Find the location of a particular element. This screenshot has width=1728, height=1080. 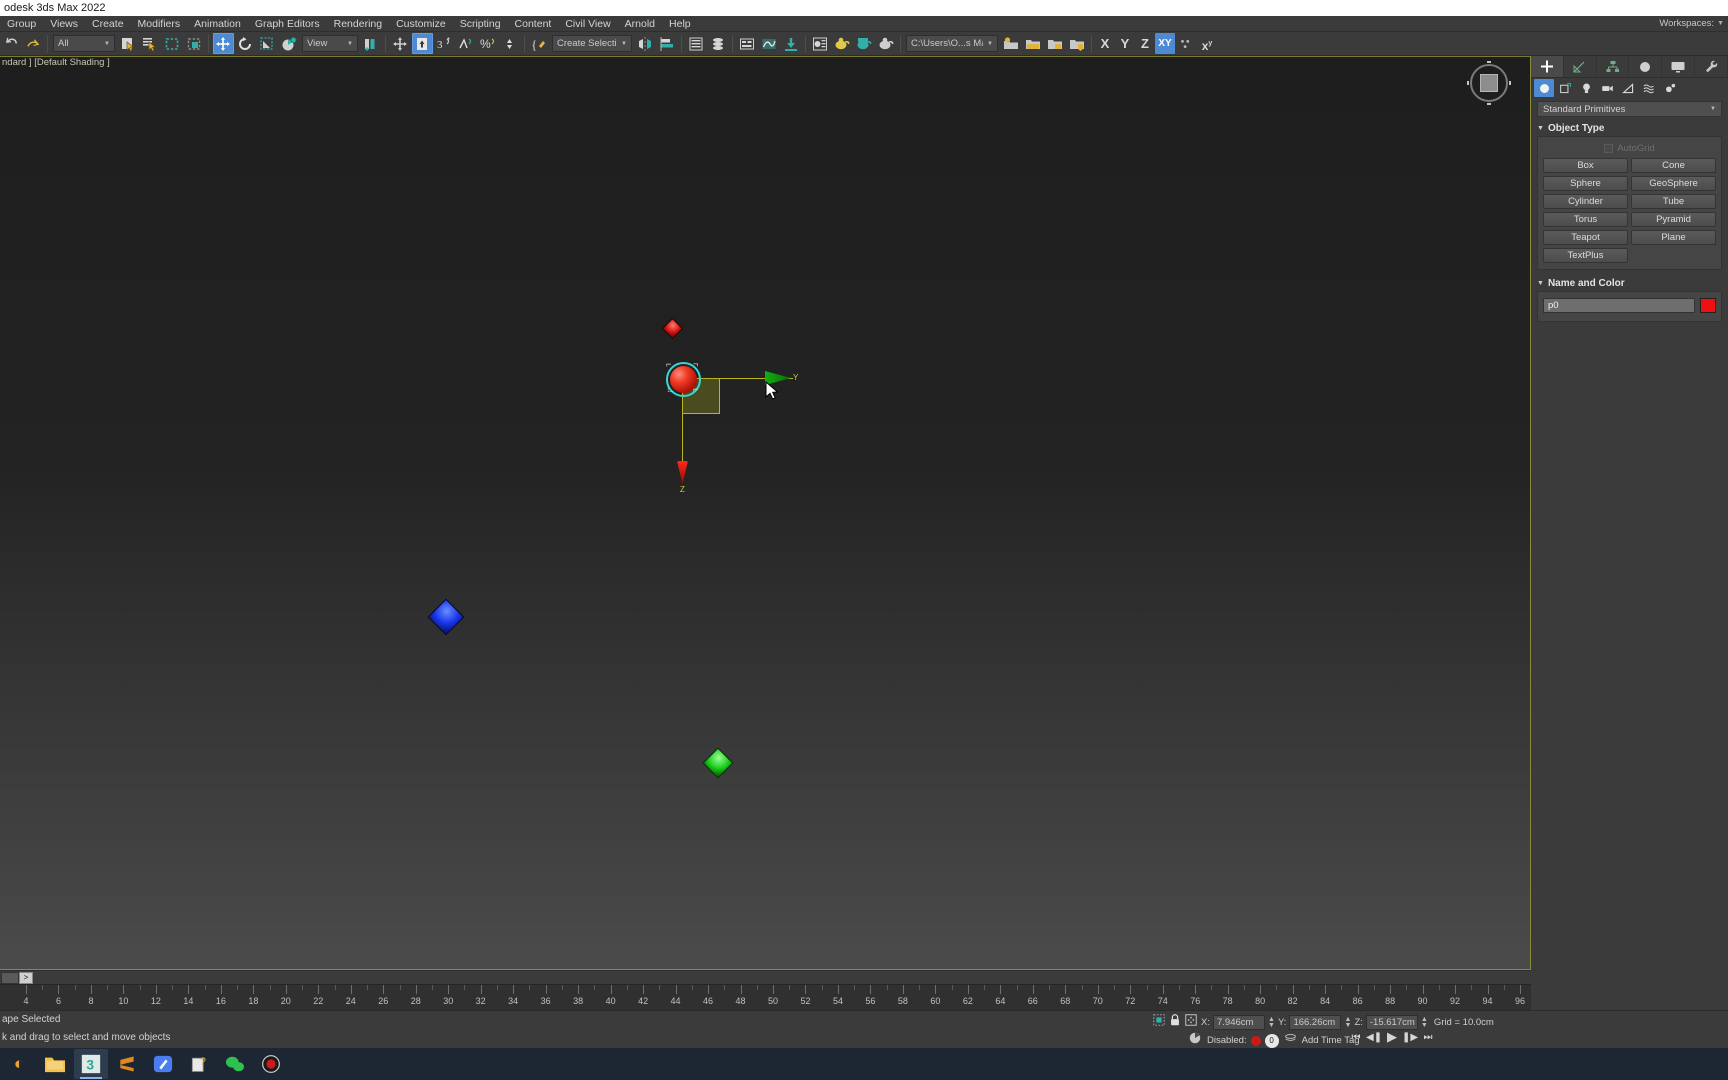

menu-item-views: Views is located at coordinates (64, 24).